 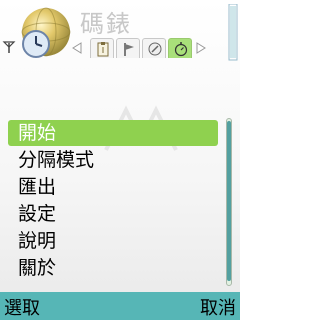 I want to click on stopwatch-icon, so click(x=181, y=49).